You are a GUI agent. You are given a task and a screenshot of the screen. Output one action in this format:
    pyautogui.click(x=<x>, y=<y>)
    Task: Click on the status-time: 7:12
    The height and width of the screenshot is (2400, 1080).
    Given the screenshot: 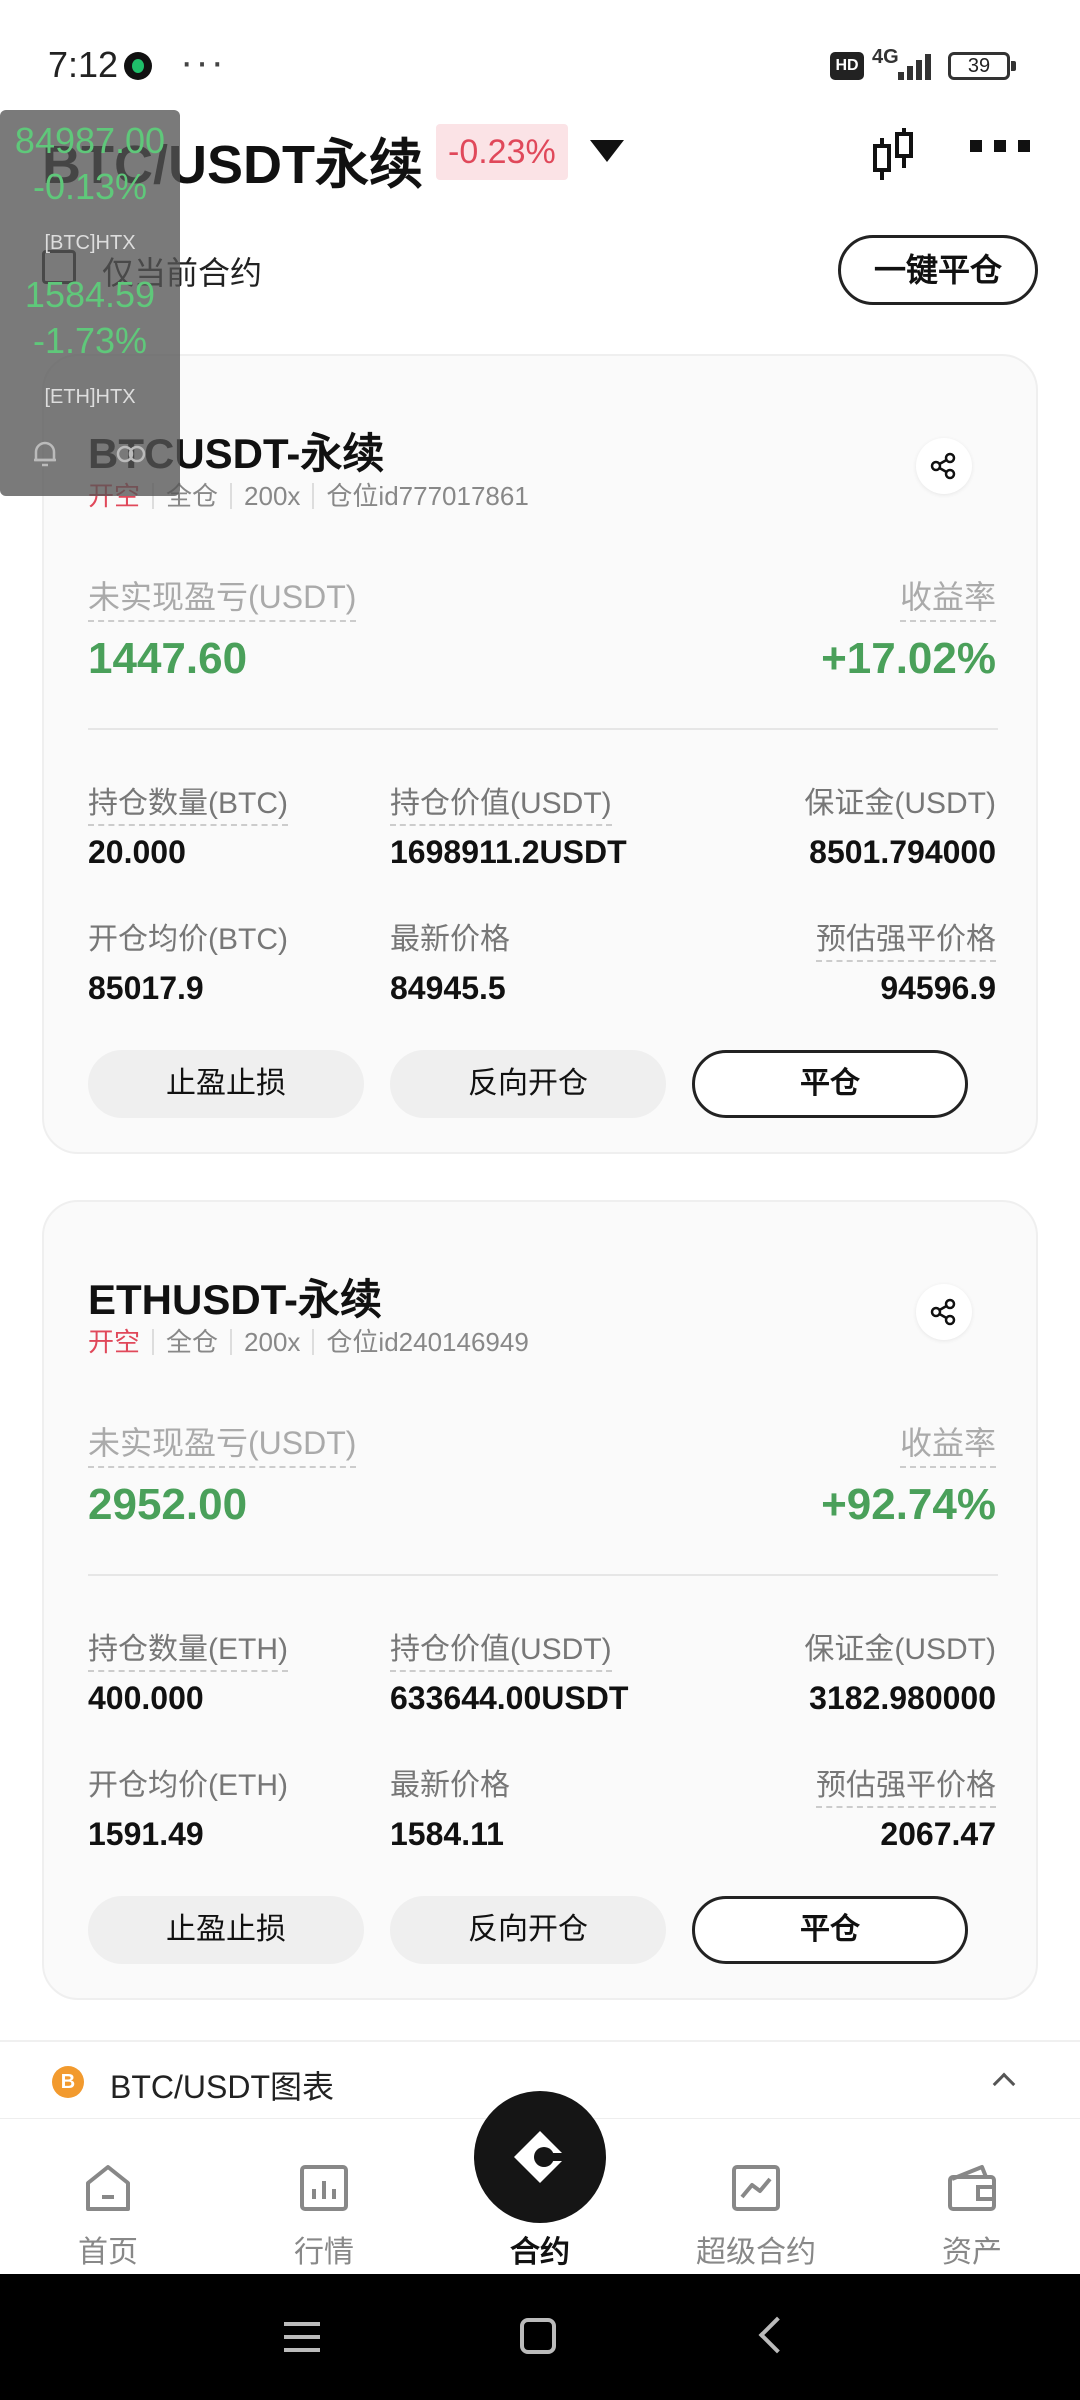 What is the action you would take?
    pyautogui.click(x=83, y=64)
    